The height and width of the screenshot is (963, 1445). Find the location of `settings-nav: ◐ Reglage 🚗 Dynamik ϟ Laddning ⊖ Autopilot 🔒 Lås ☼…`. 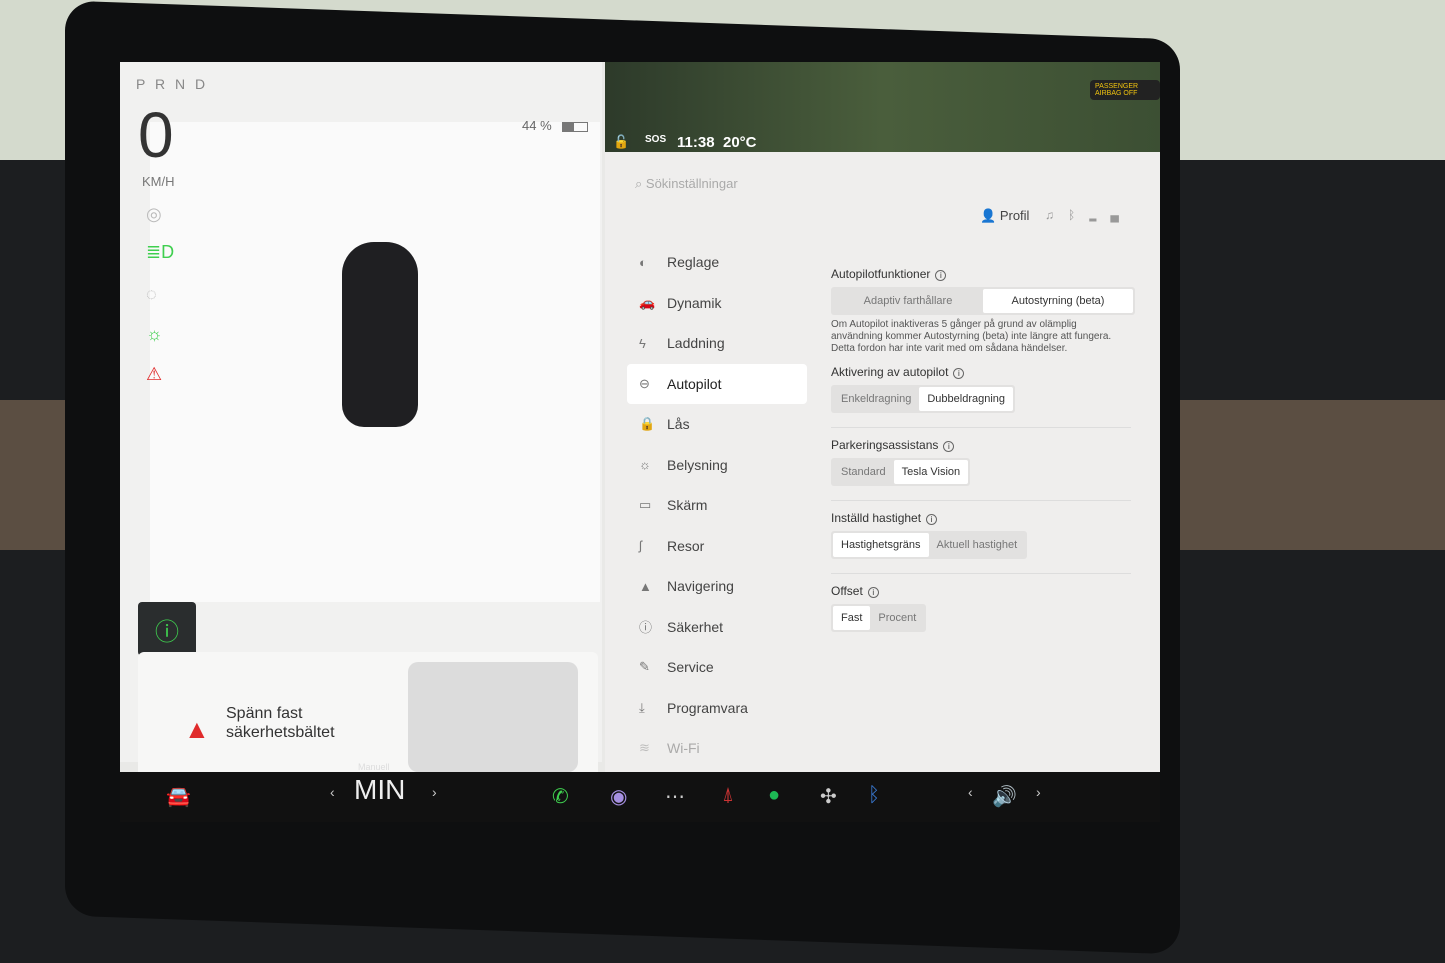

settings-nav: ◐ Reglage 🚗 Dynamik ϟ Laddning ⊖ Autopilot 🔒 Lås ☼… is located at coordinates (717, 505).